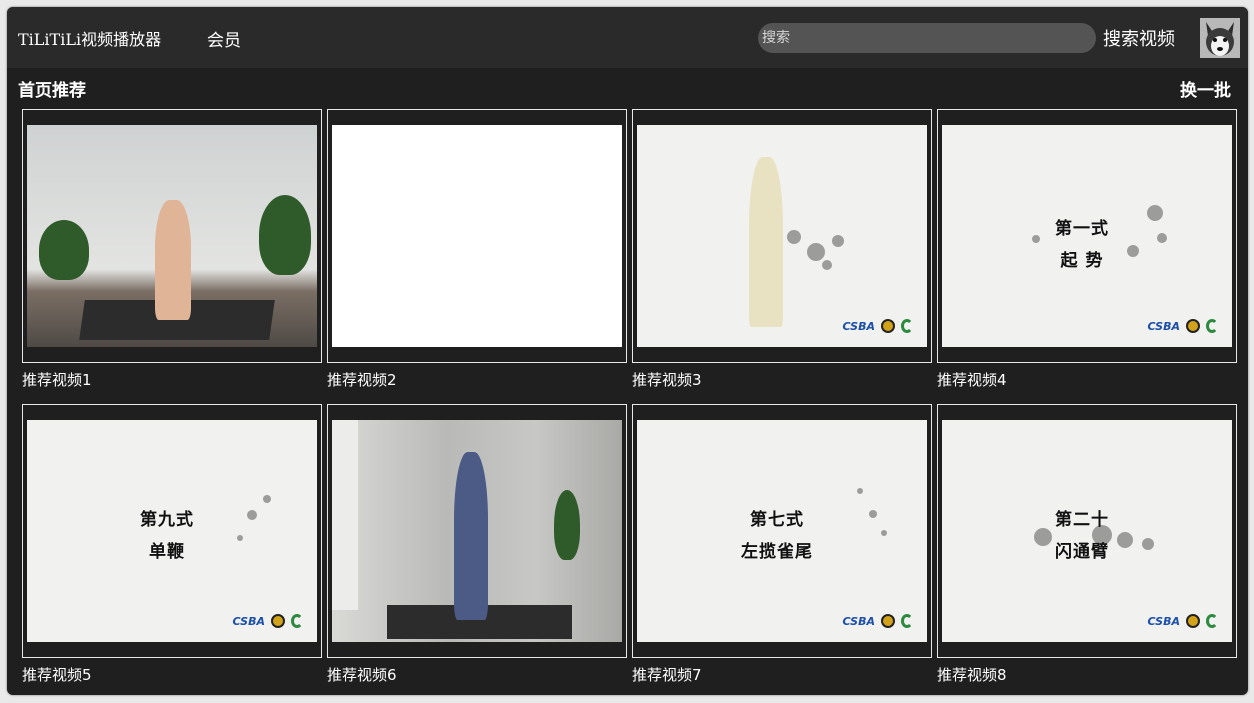 This screenshot has width=1254, height=703. Describe the element at coordinates (345, 515) in the screenshot. I see `door-graphic` at that location.